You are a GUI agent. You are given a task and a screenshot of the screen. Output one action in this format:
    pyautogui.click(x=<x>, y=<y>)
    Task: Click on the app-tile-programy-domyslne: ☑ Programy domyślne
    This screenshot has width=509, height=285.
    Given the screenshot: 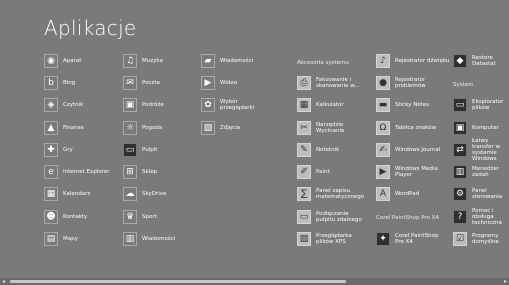 What is the action you would take?
    pyautogui.click(x=476, y=239)
    